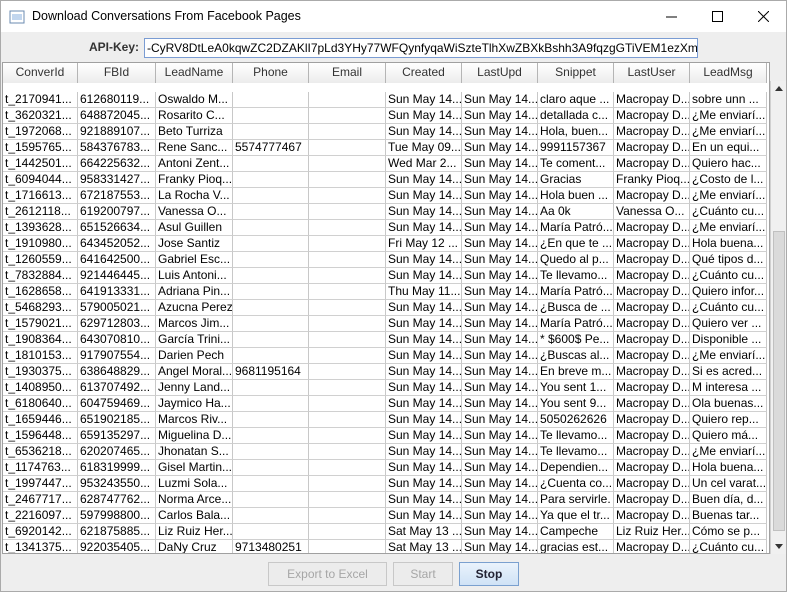 Image resolution: width=787 pixels, height=592 pixels. Describe the element at coordinates (271, 148) in the screenshot. I see `cell-phone: 5574777467` at that location.